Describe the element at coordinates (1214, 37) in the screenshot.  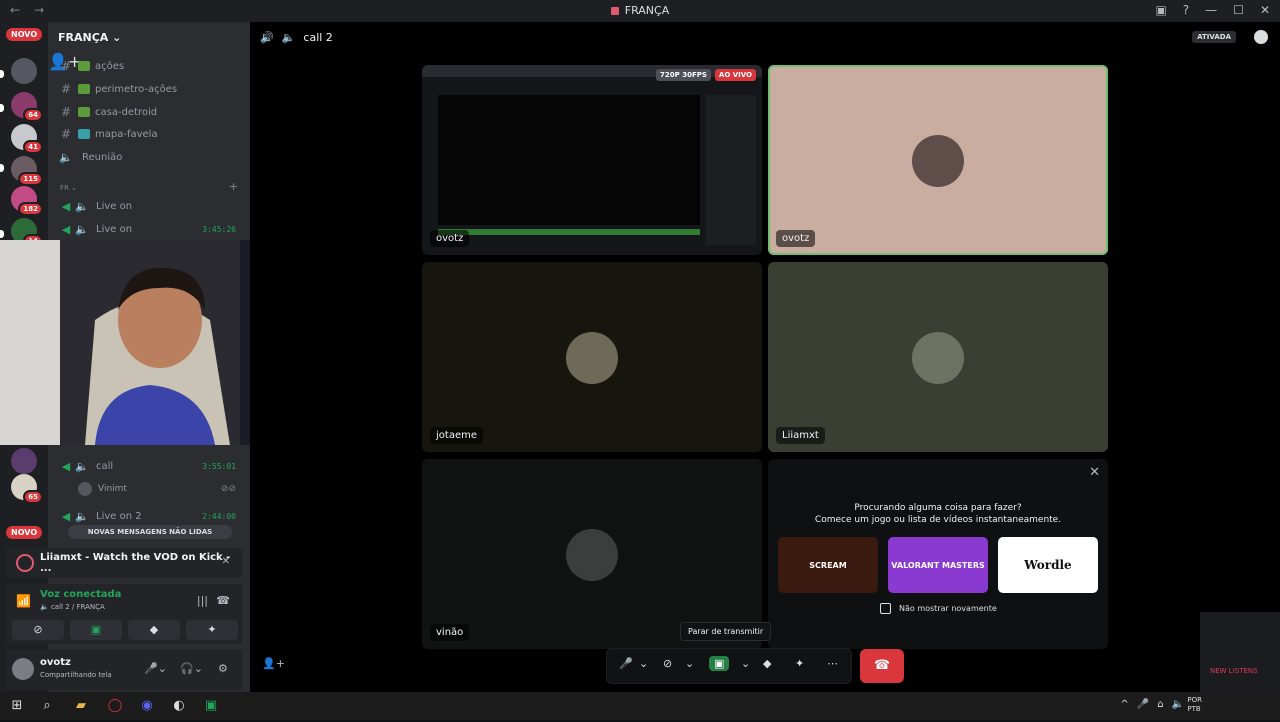
I see `ativada-badge: ATIVADA` at that location.